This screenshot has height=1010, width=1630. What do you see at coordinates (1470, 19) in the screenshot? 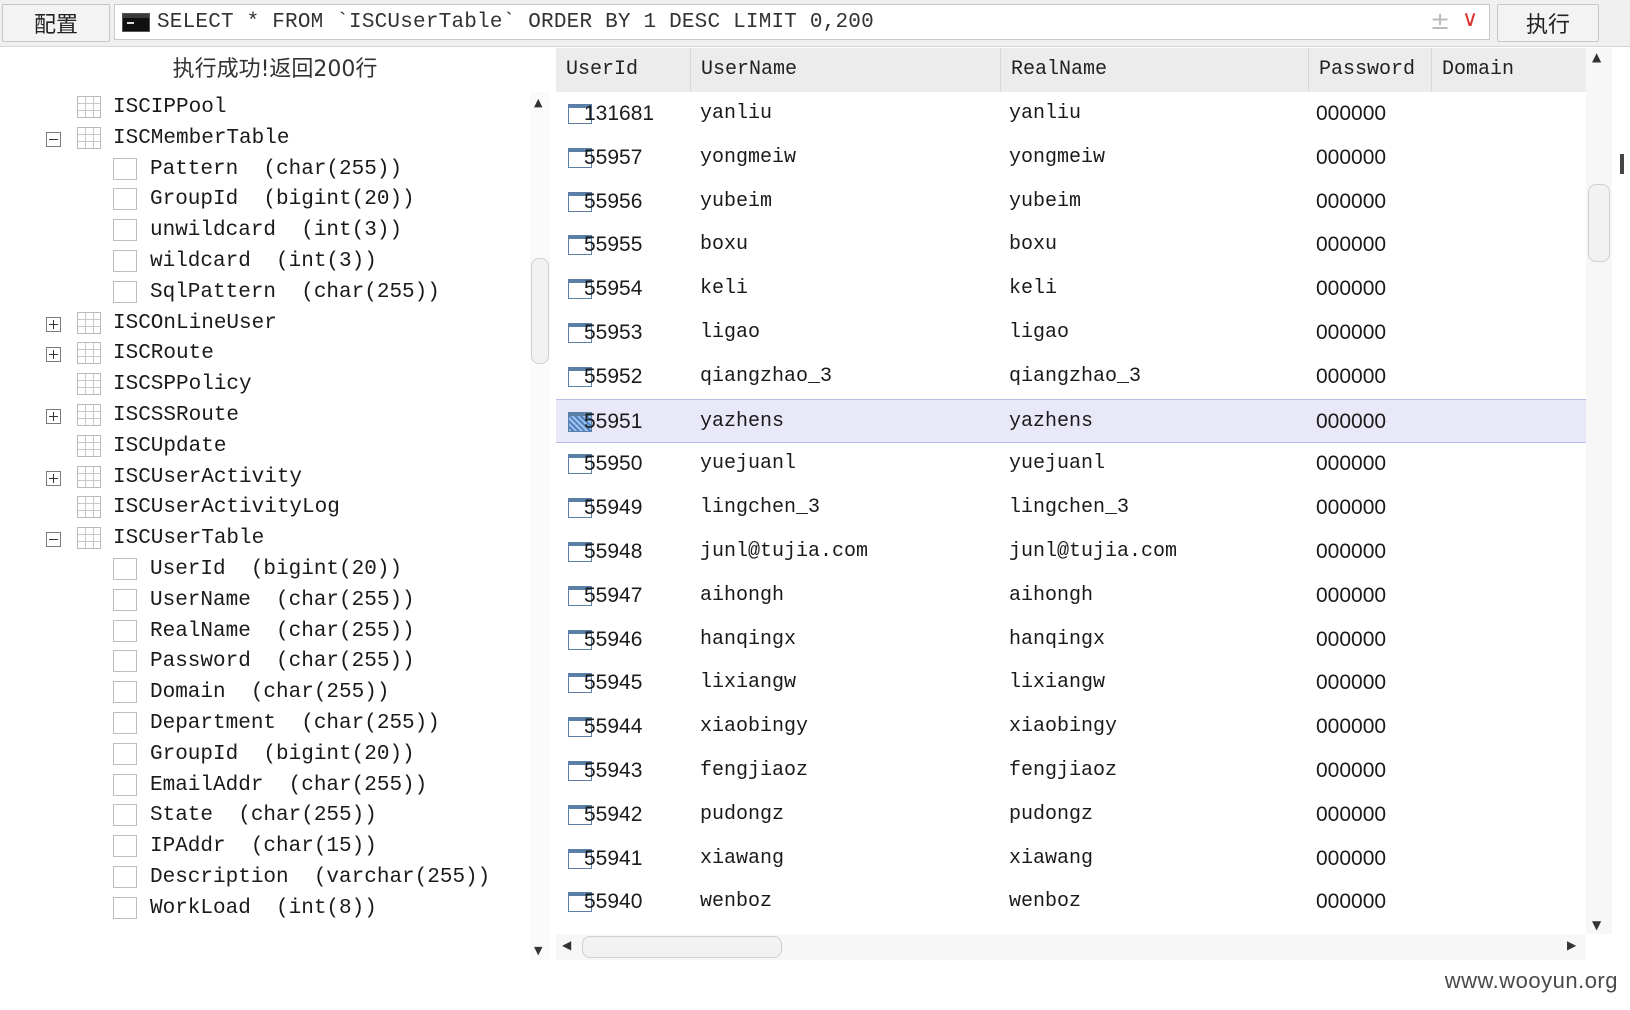
I see `chevron-down-icon: ∨` at bounding box center [1470, 19].